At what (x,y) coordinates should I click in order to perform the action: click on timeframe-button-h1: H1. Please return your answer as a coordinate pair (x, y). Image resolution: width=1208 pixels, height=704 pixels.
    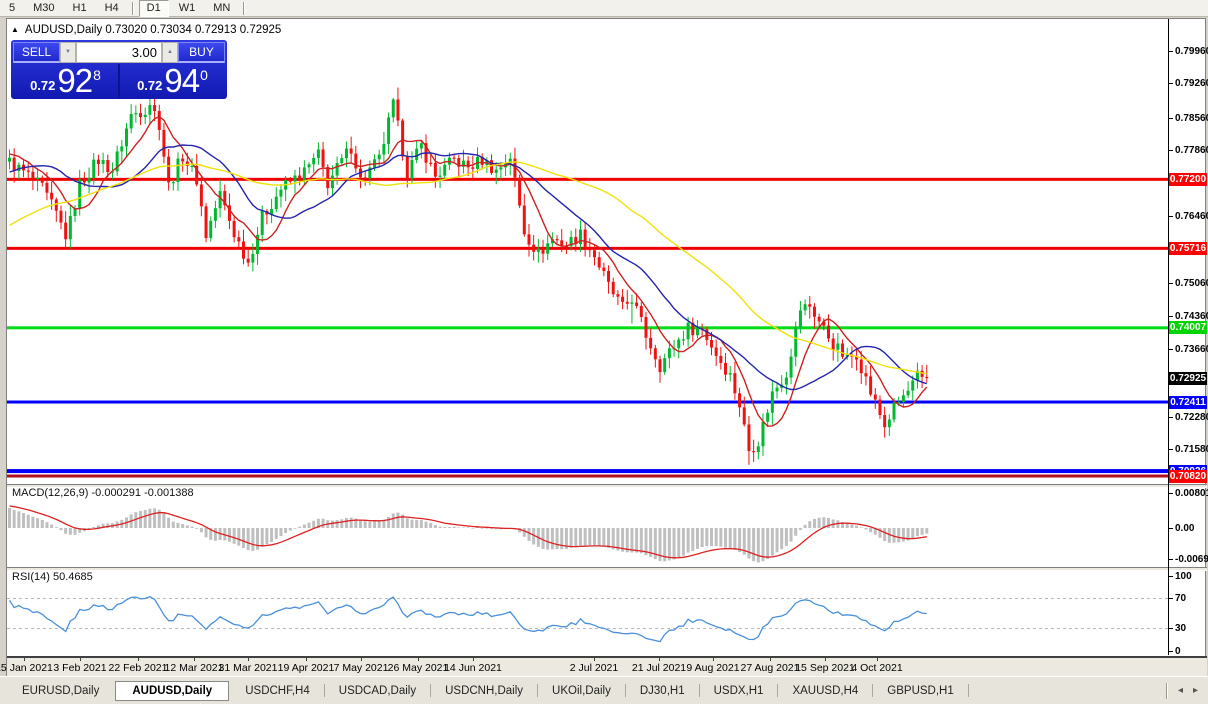
    Looking at the image, I should click on (80, 8).